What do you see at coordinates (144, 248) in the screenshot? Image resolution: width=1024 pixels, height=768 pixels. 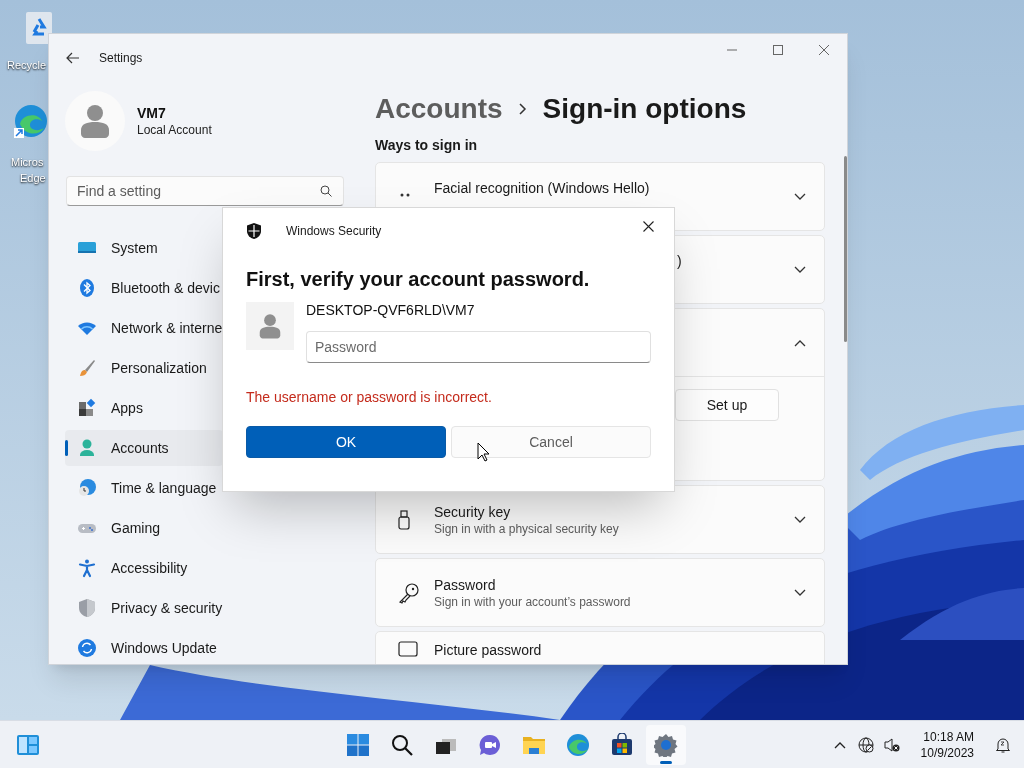 I see `nav-item: System` at bounding box center [144, 248].